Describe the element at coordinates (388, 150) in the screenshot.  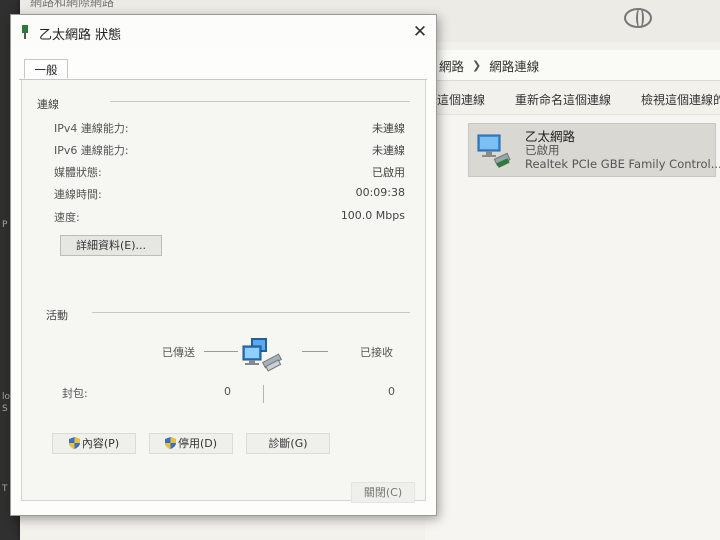
I see `ipv6-value: 未連線` at that location.